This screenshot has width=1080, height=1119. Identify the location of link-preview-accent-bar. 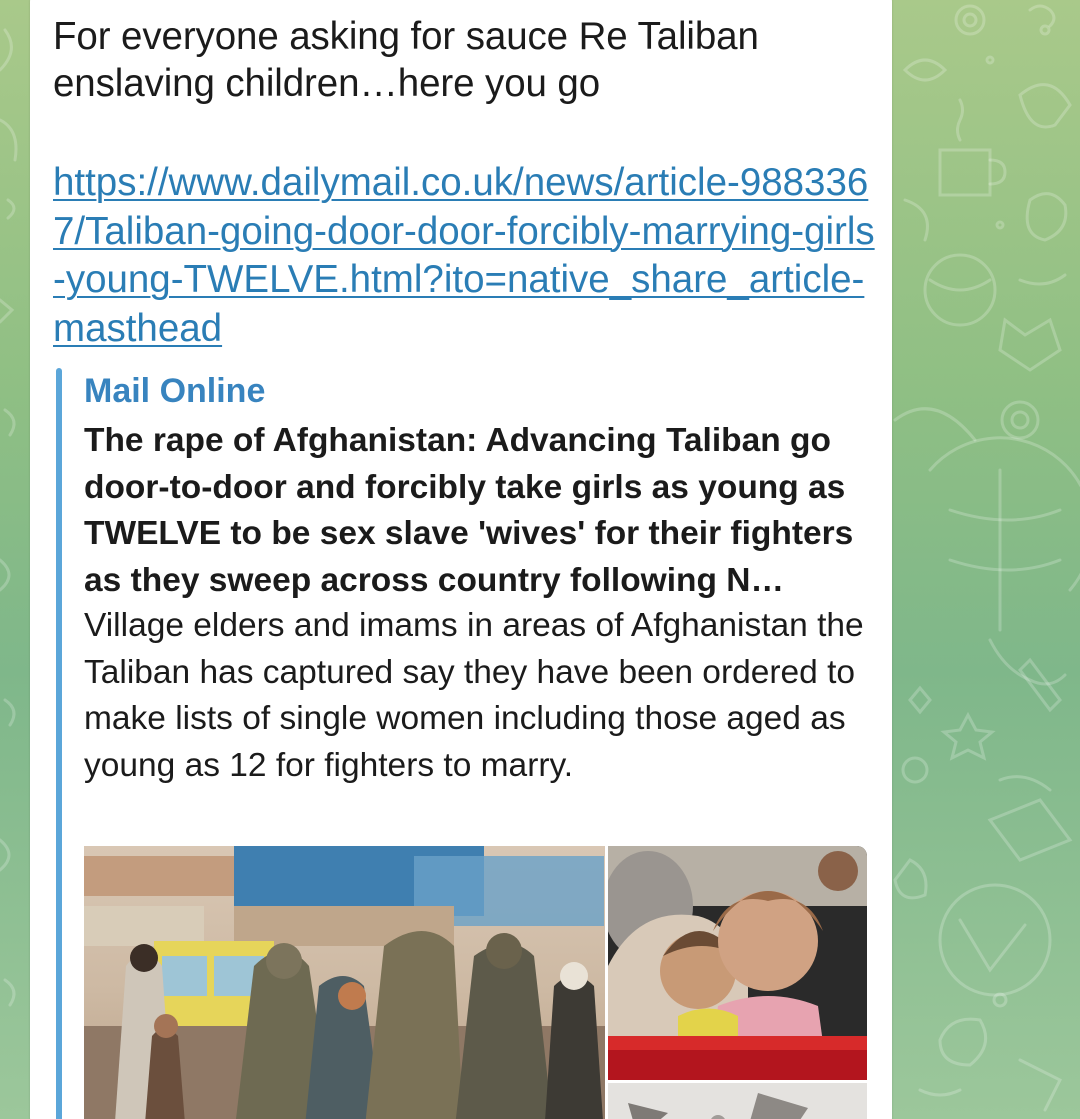
(59, 743).